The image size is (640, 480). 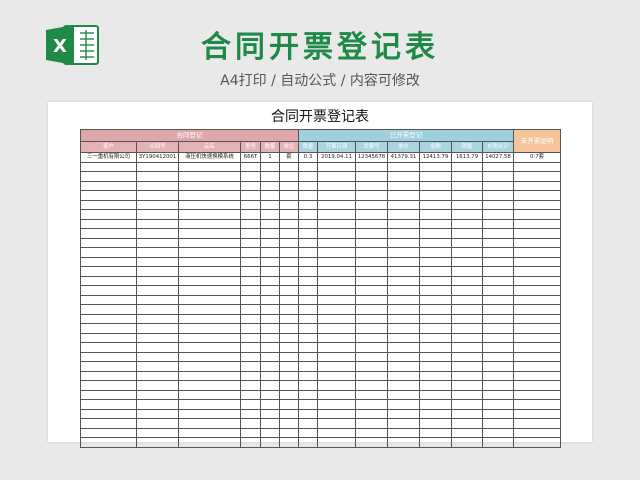 I want to click on cell-unit: 套, so click(x=289, y=157).